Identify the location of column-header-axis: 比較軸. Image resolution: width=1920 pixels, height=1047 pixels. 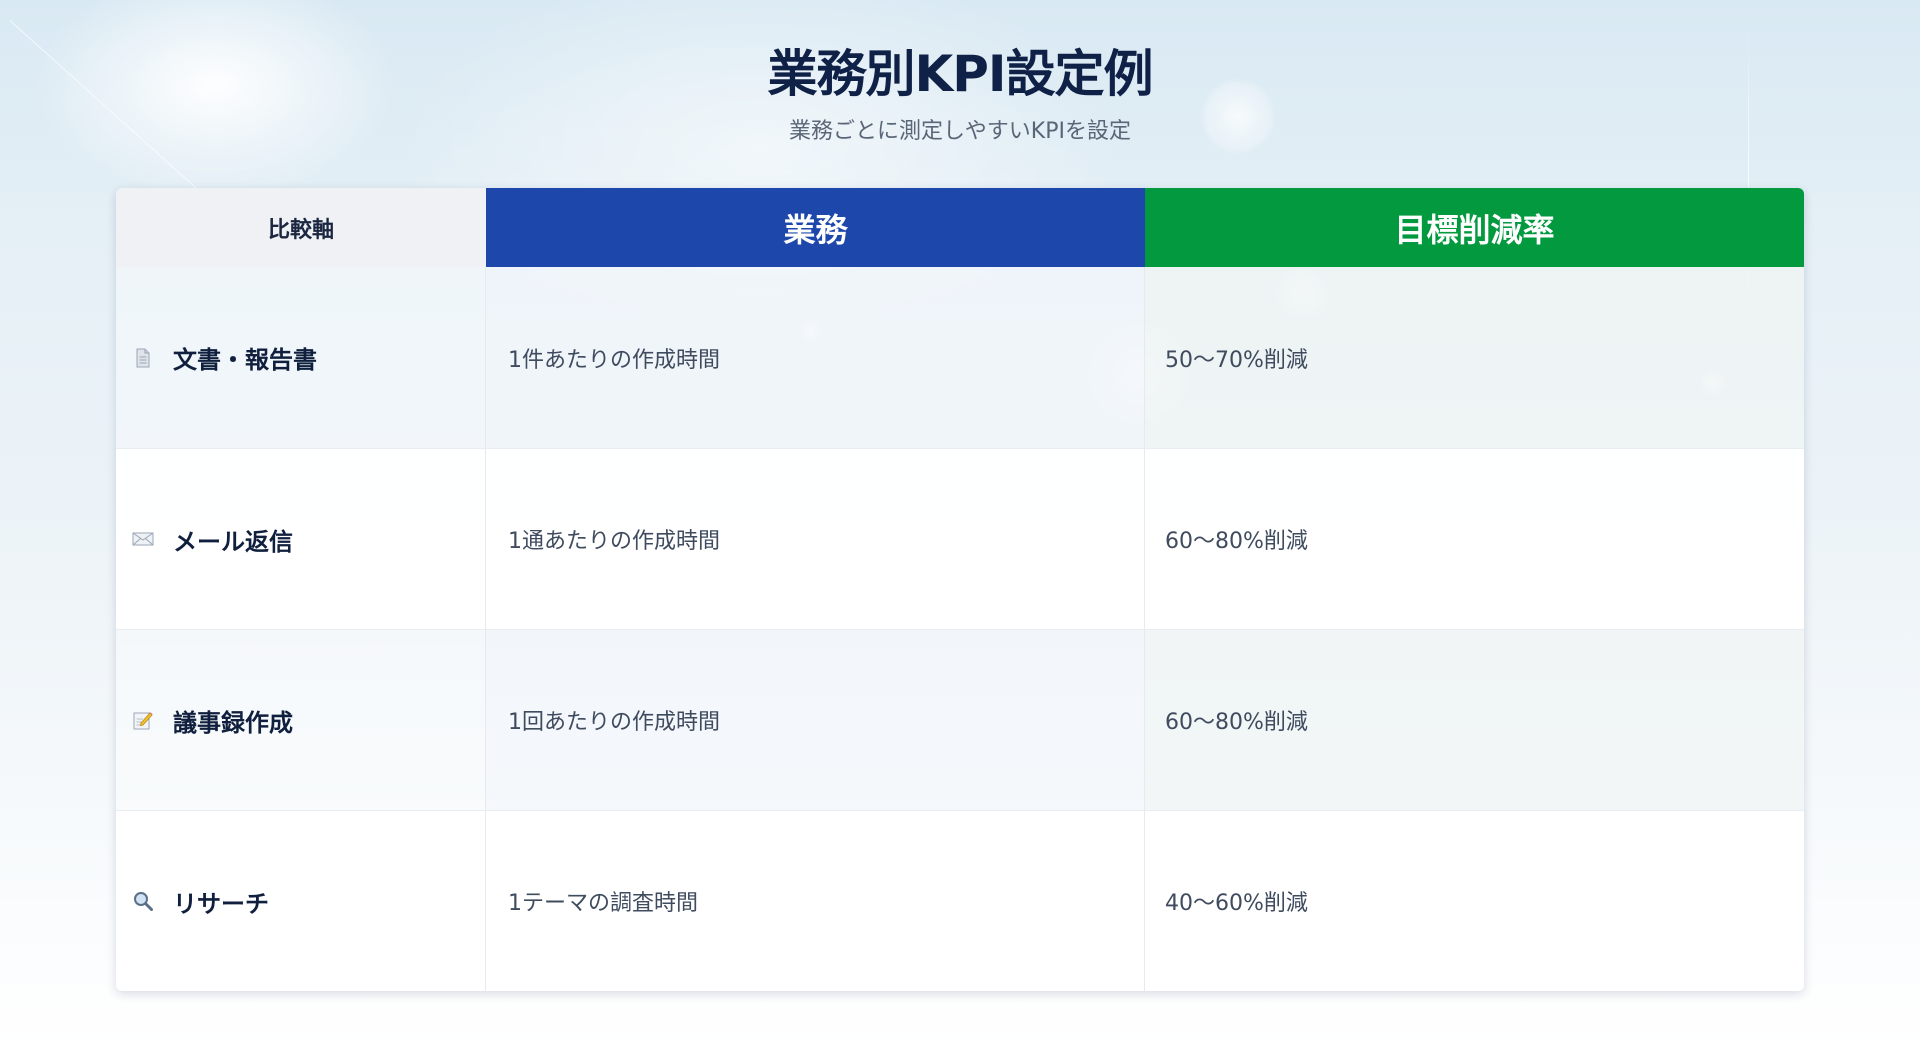
(301, 227).